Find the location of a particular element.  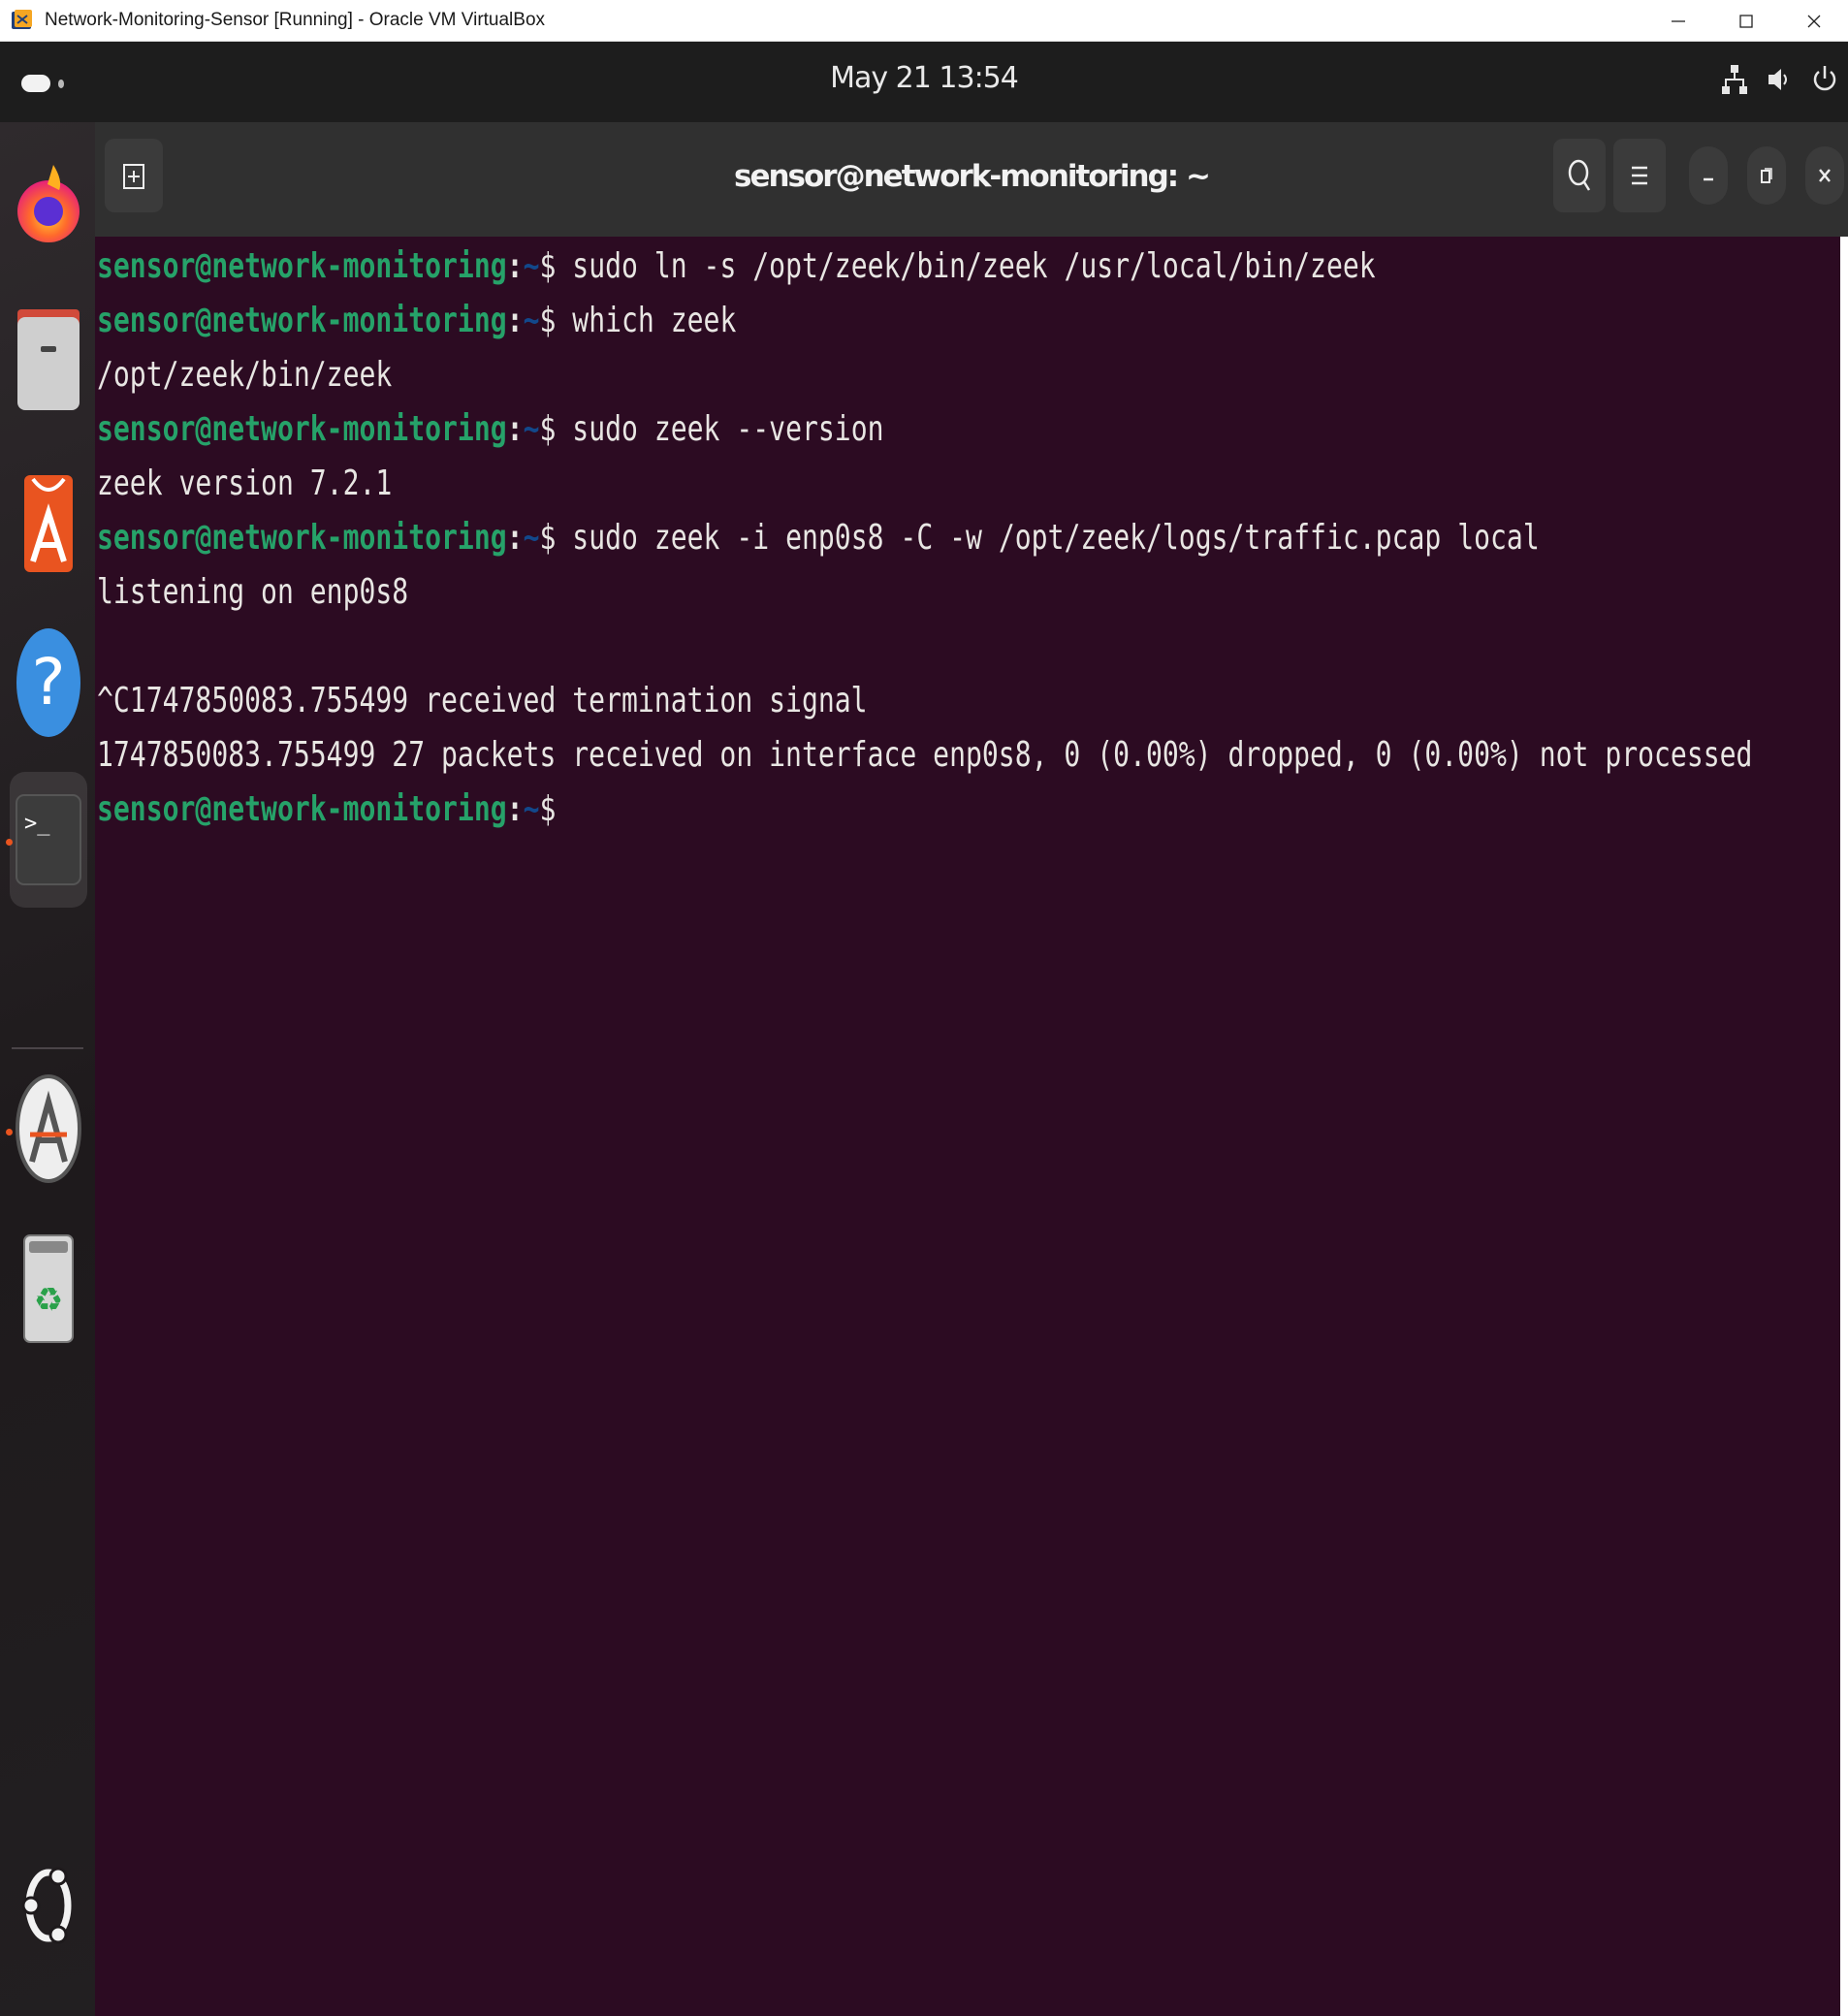

host-minimize-button is located at coordinates (1678, 21).